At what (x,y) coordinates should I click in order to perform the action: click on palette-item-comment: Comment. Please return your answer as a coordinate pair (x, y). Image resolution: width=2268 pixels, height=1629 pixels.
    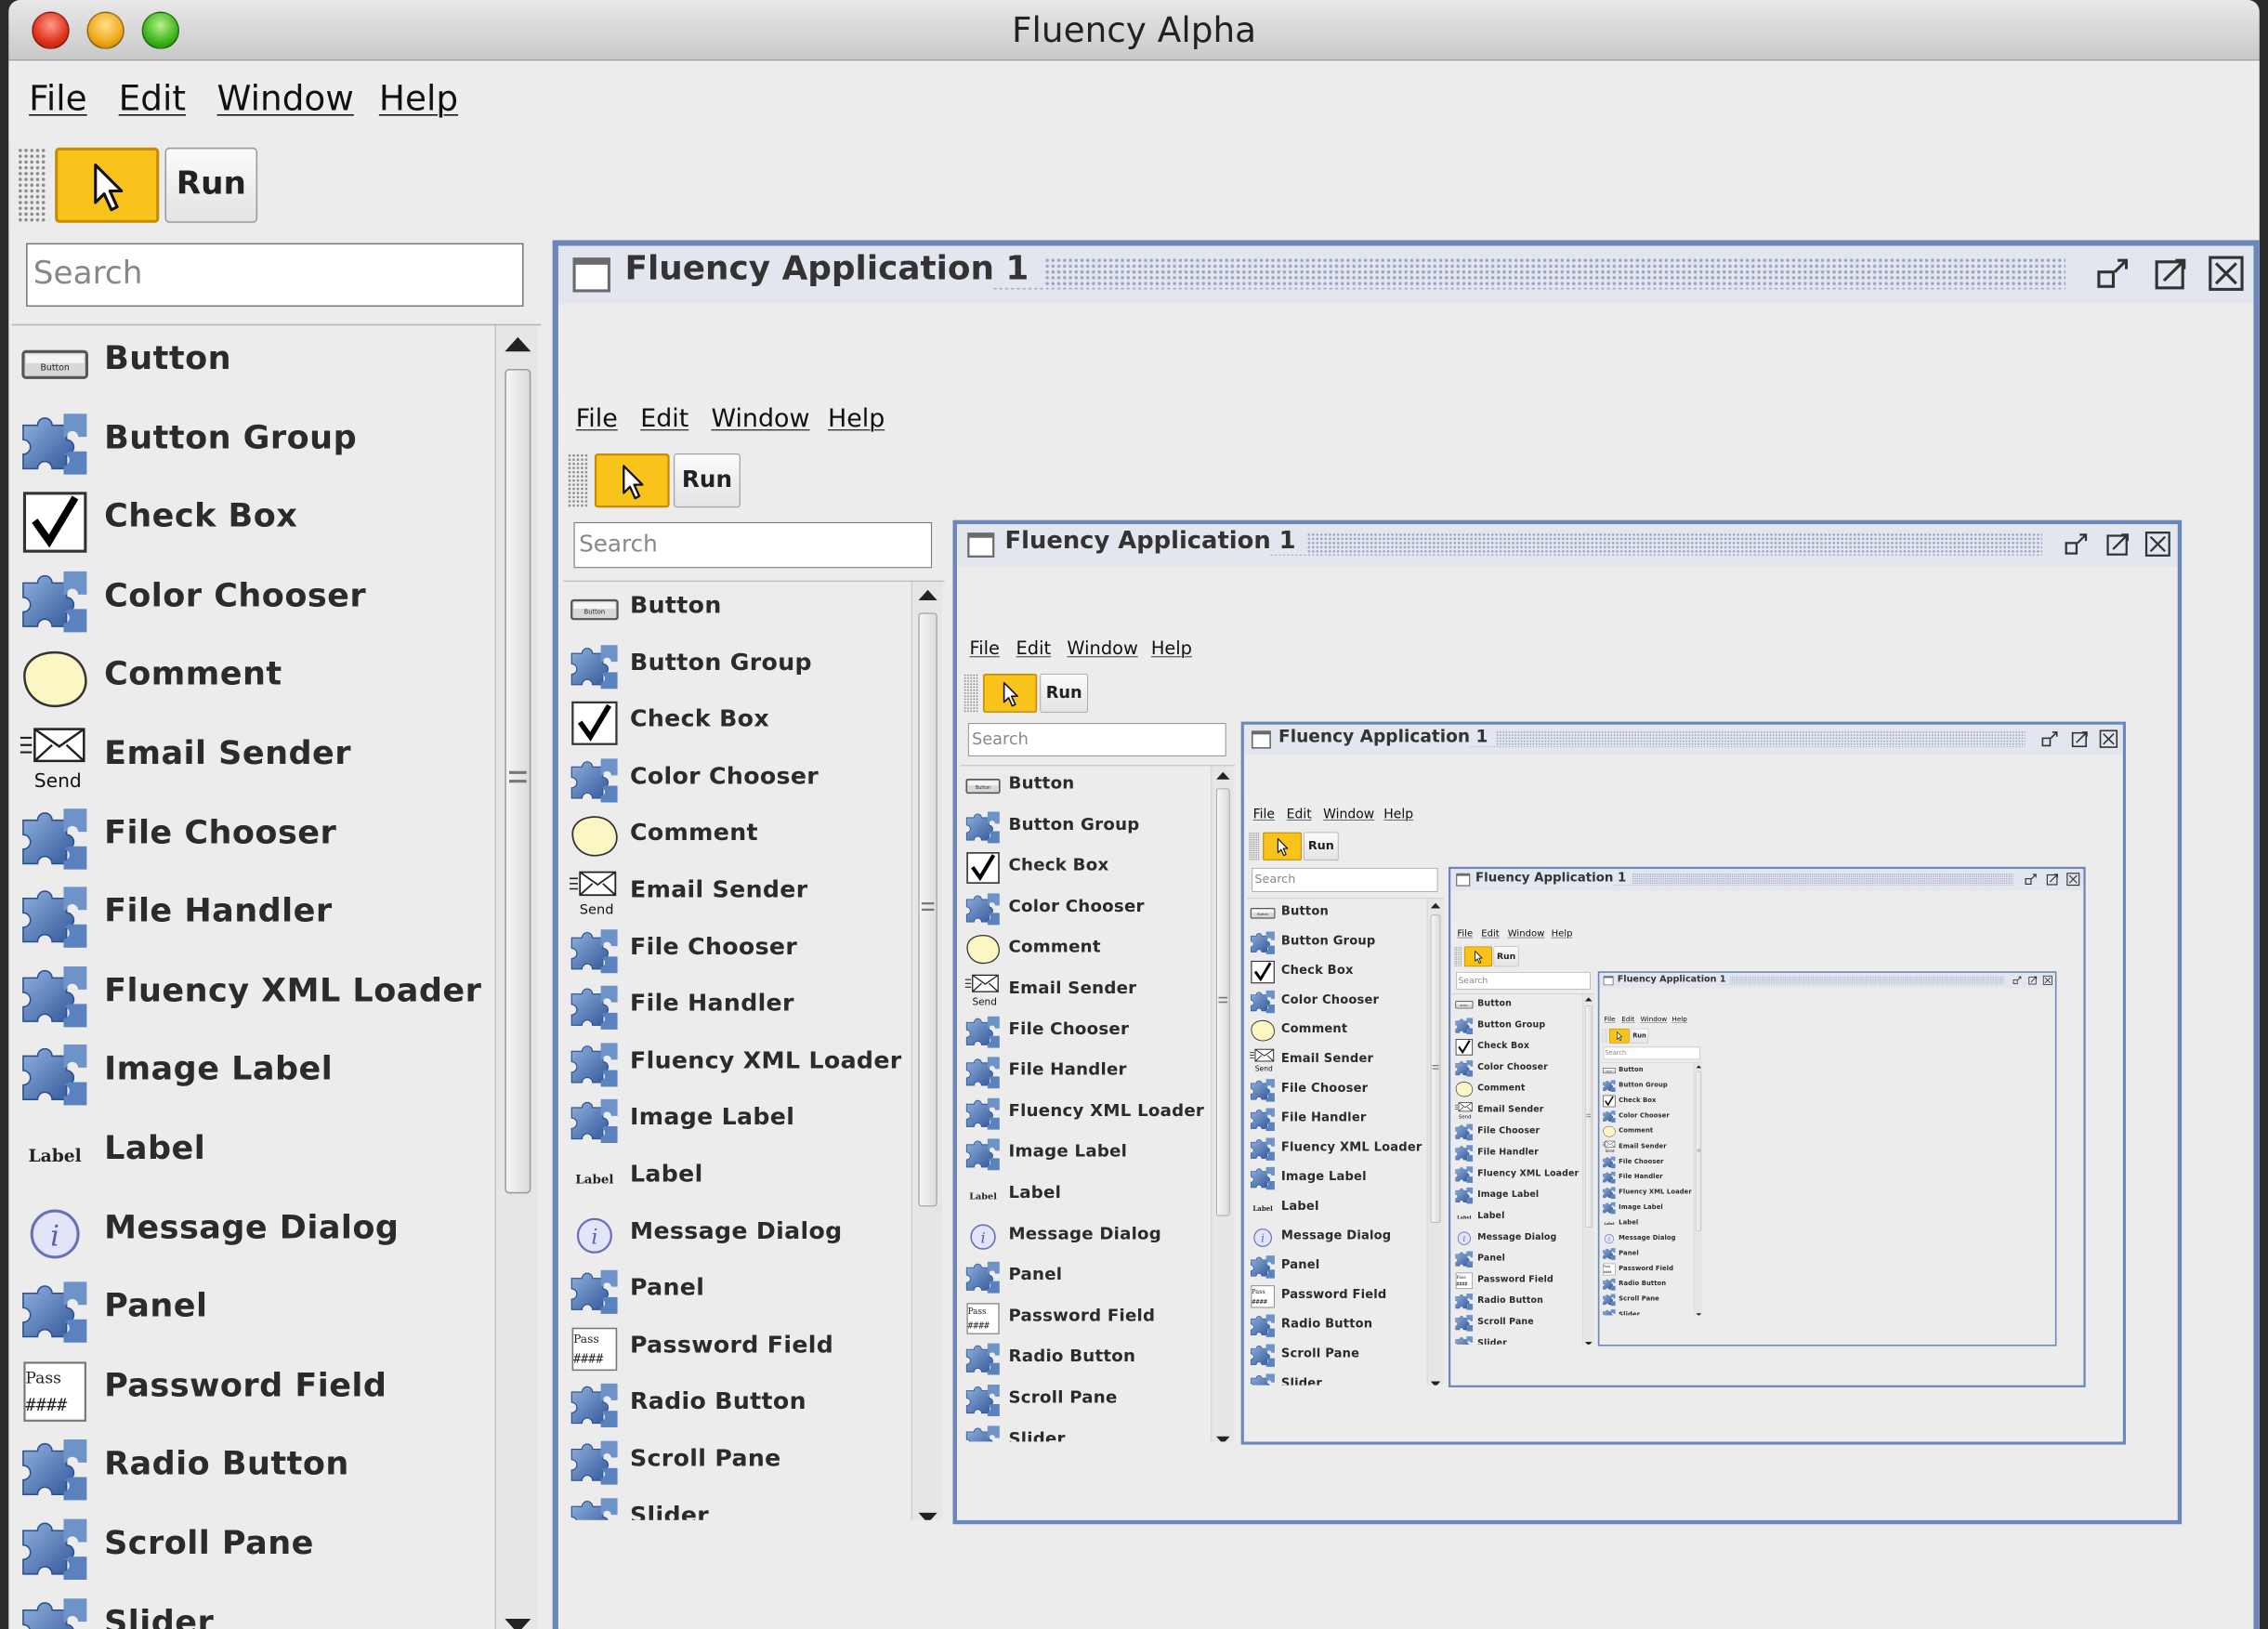
    Looking at the image, I should click on (276, 681).